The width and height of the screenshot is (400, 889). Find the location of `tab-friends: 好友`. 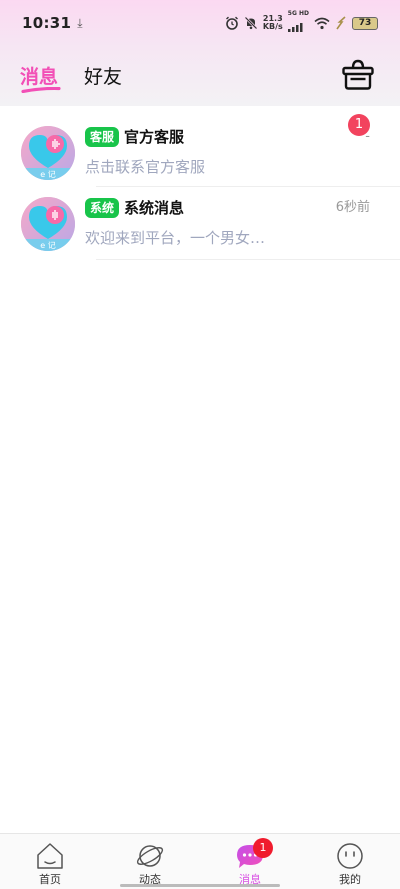

tab-friends: 好友 is located at coordinates (103, 75).